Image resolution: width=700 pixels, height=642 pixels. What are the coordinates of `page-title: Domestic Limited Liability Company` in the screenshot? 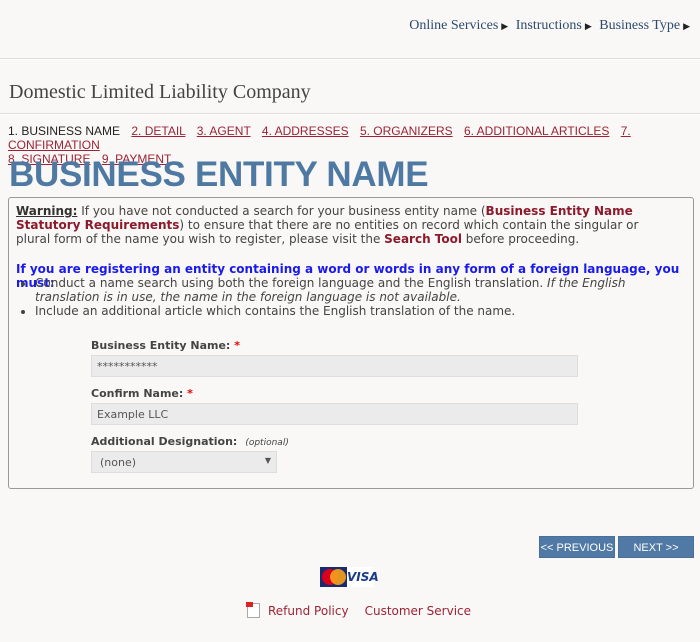 It's located at (160, 92).